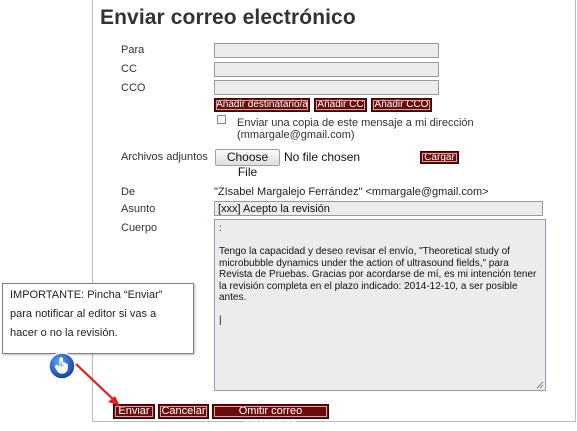 Image resolution: width=577 pixels, height=431 pixels. Describe the element at coordinates (129, 69) in the screenshot. I see `cc-label: CC` at that location.